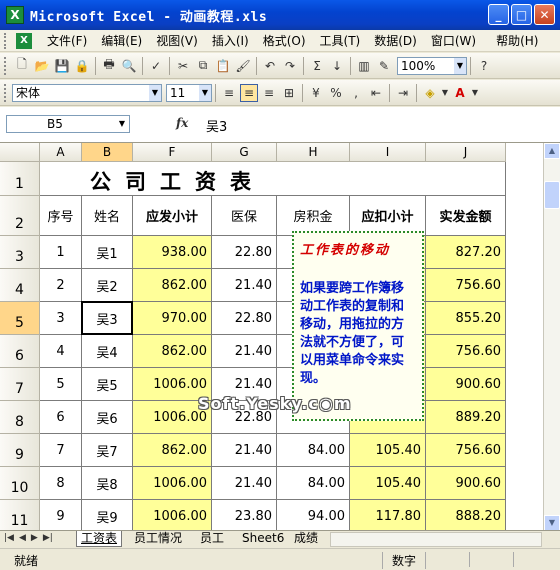 Image resolution: width=560 pixels, height=570 pixels. I want to click on row-header: 2, so click(20, 216).